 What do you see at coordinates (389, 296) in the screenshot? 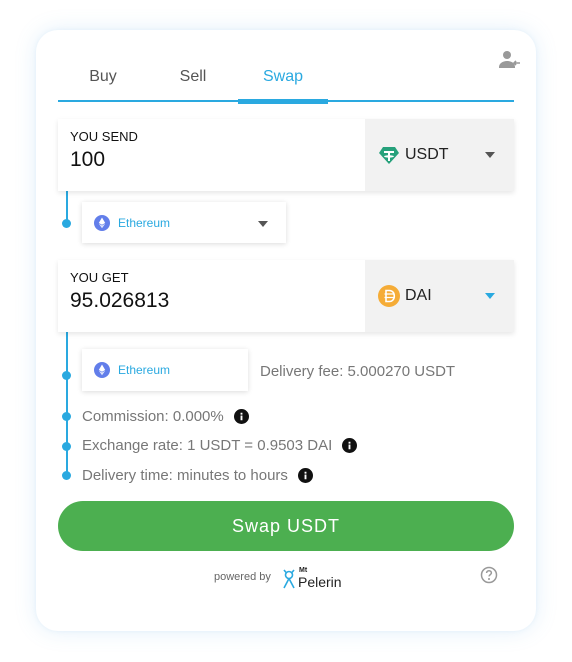
I see `dai-icon` at bounding box center [389, 296].